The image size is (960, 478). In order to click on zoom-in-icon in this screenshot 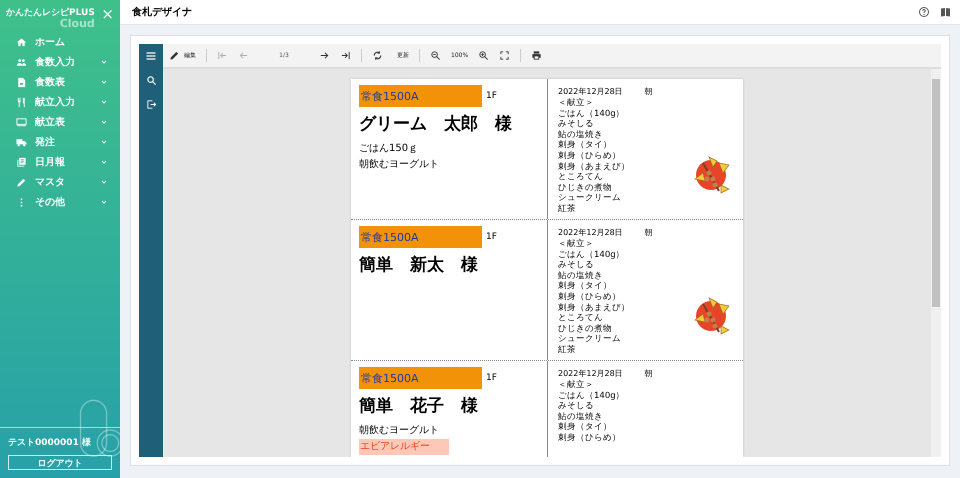, I will do `click(484, 55)`.